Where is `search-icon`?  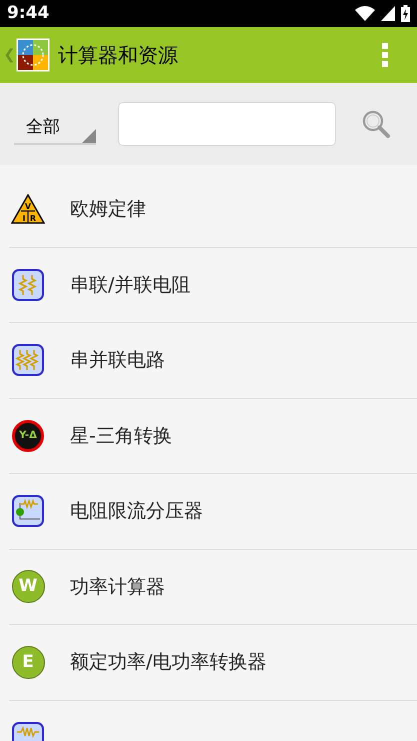
search-icon is located at coordinates (376, 124).